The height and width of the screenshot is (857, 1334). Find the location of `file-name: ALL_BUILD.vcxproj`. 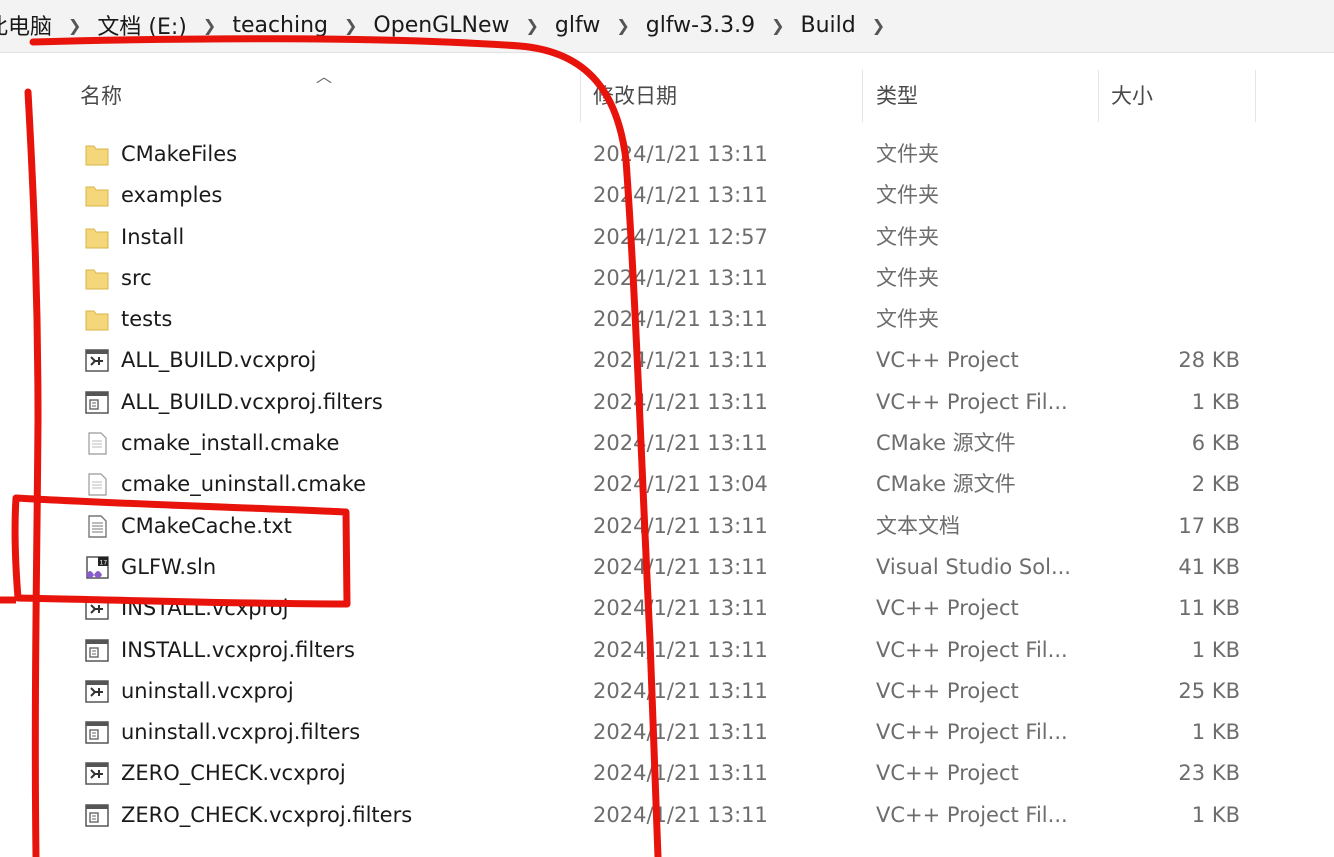

file-name: ALL_BUILD.vcxproj is located at coordinates (219, 360).